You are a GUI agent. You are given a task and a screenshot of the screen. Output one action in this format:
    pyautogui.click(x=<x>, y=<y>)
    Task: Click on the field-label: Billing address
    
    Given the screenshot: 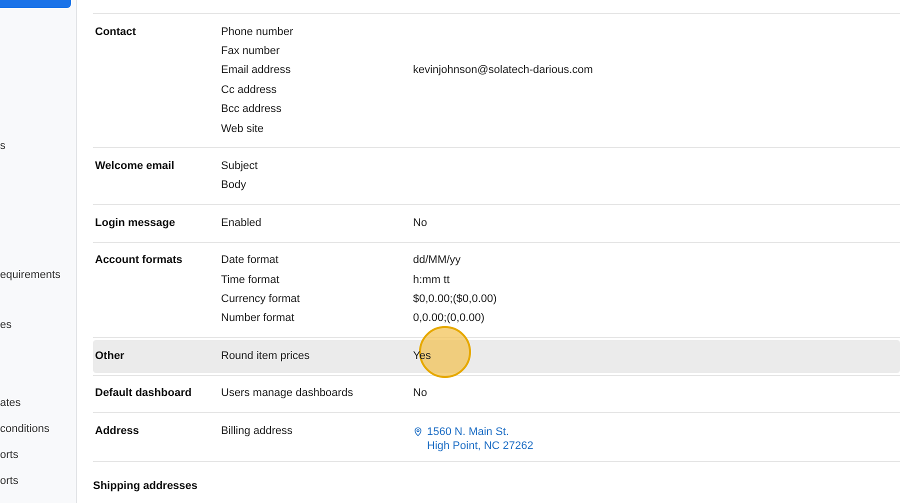 What is the action you would take?
    pyautogui.click(x=257, y=431)
    